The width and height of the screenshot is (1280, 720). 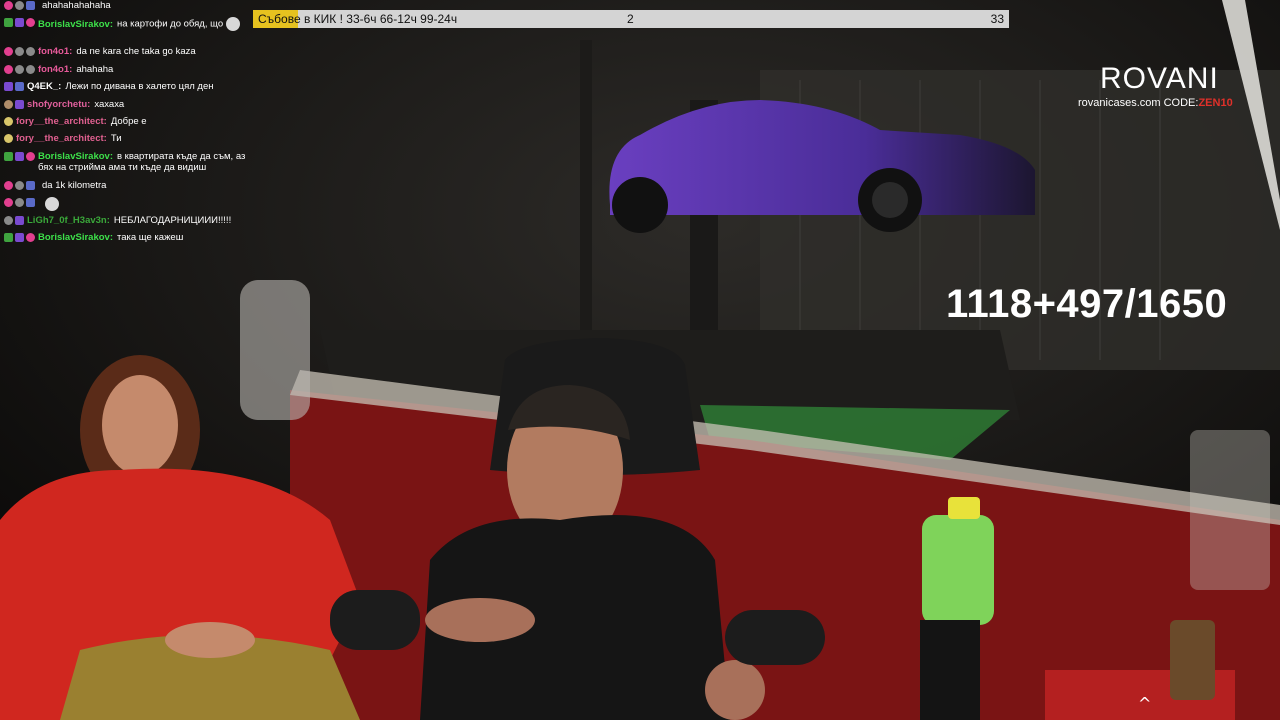 I want to click on sponsor-brand: ROVANI, so click(x=1159, y=78).